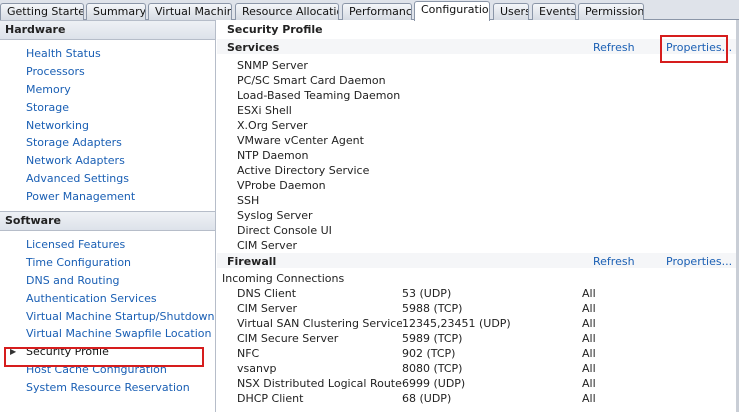  I want to click on service-item: SNMP Server, so click(272, 65).